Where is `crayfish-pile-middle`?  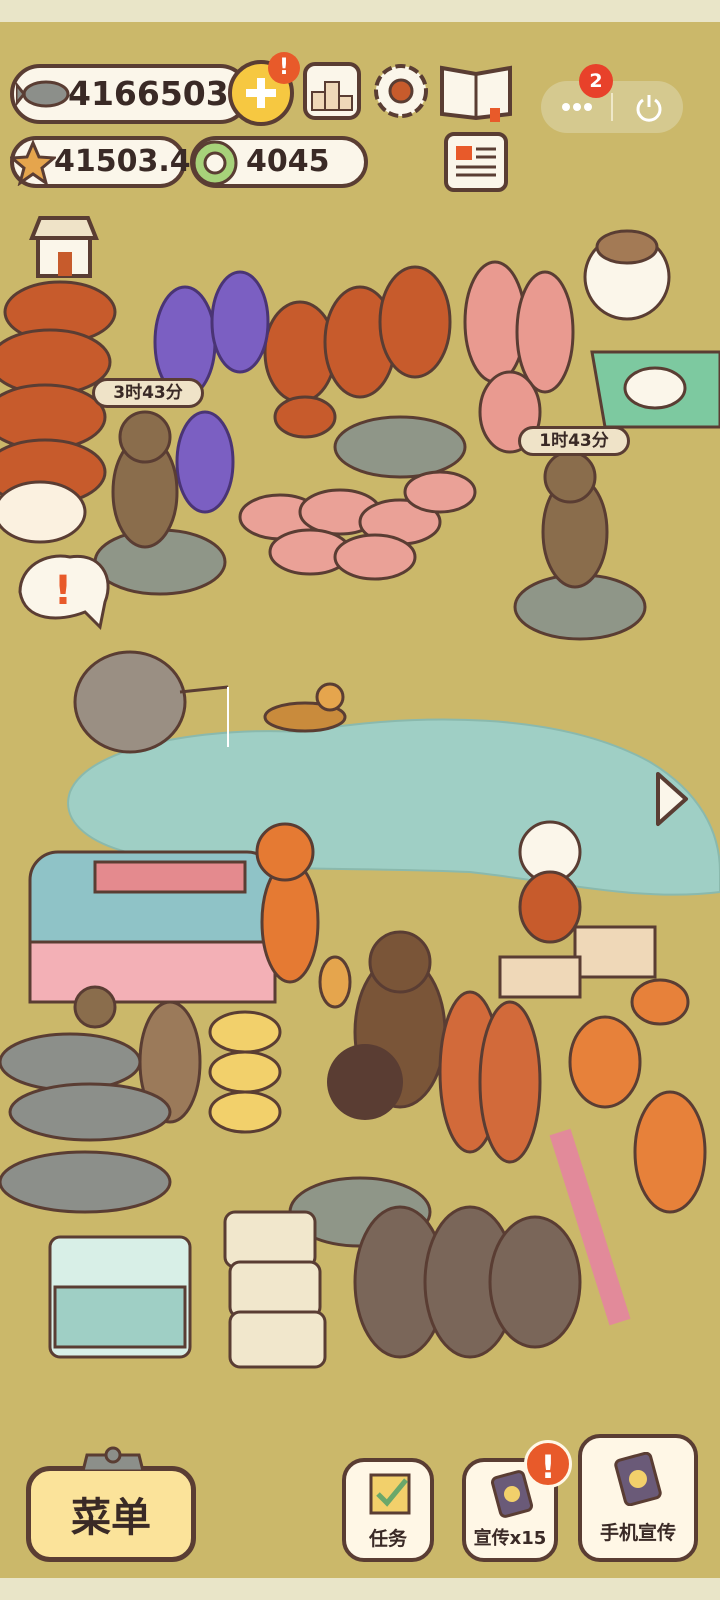
crayfish-pile-middle is located at coordinates (357, 352).